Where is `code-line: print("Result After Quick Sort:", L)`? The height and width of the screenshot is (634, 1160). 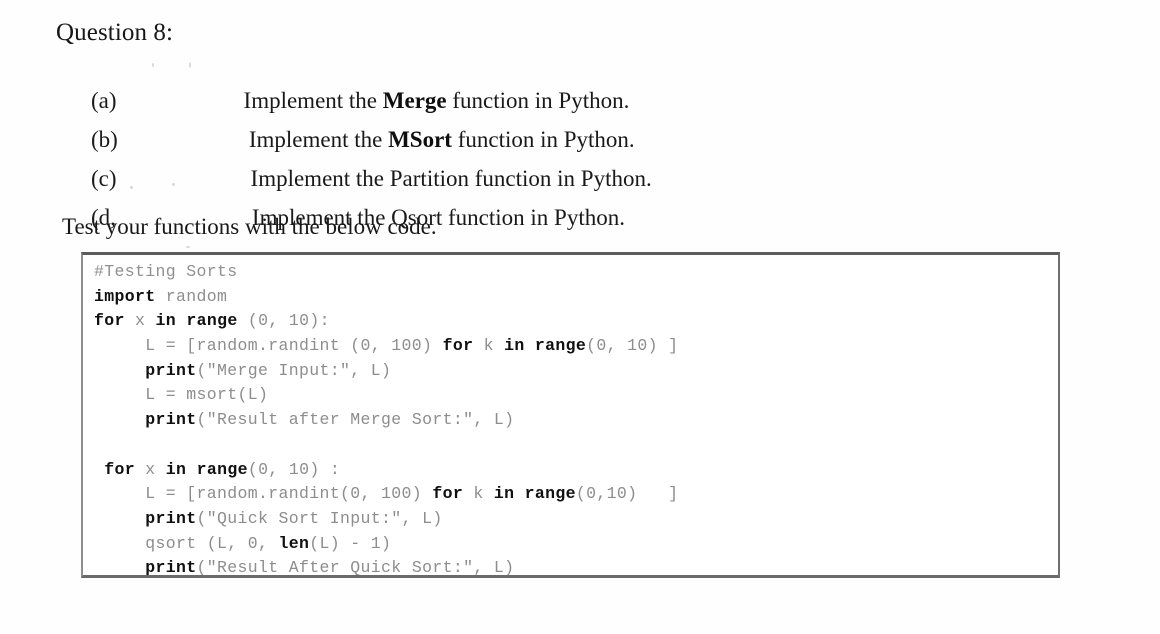
code-line: print("Result After Quick Sort:", L) is located at coordinates (330, 568).